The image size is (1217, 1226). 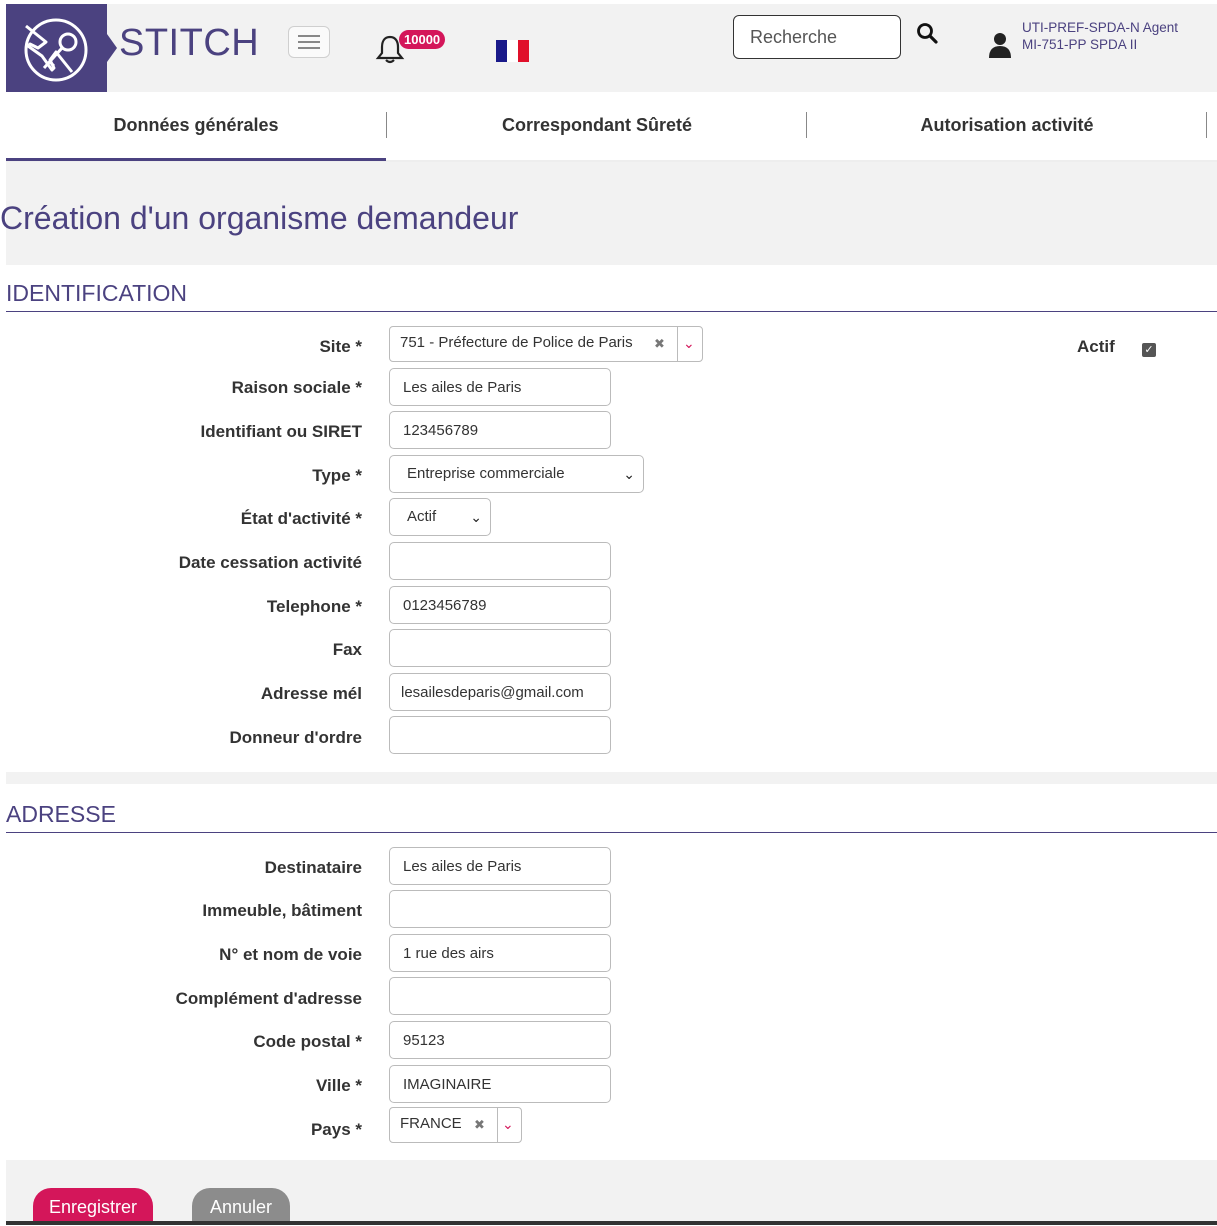 What do you see at coordinates (1100, 27) in the screenshot?
I see `user-role: UTI-PREF-SPDA-N Agent` at bounding box center [1100, 27].